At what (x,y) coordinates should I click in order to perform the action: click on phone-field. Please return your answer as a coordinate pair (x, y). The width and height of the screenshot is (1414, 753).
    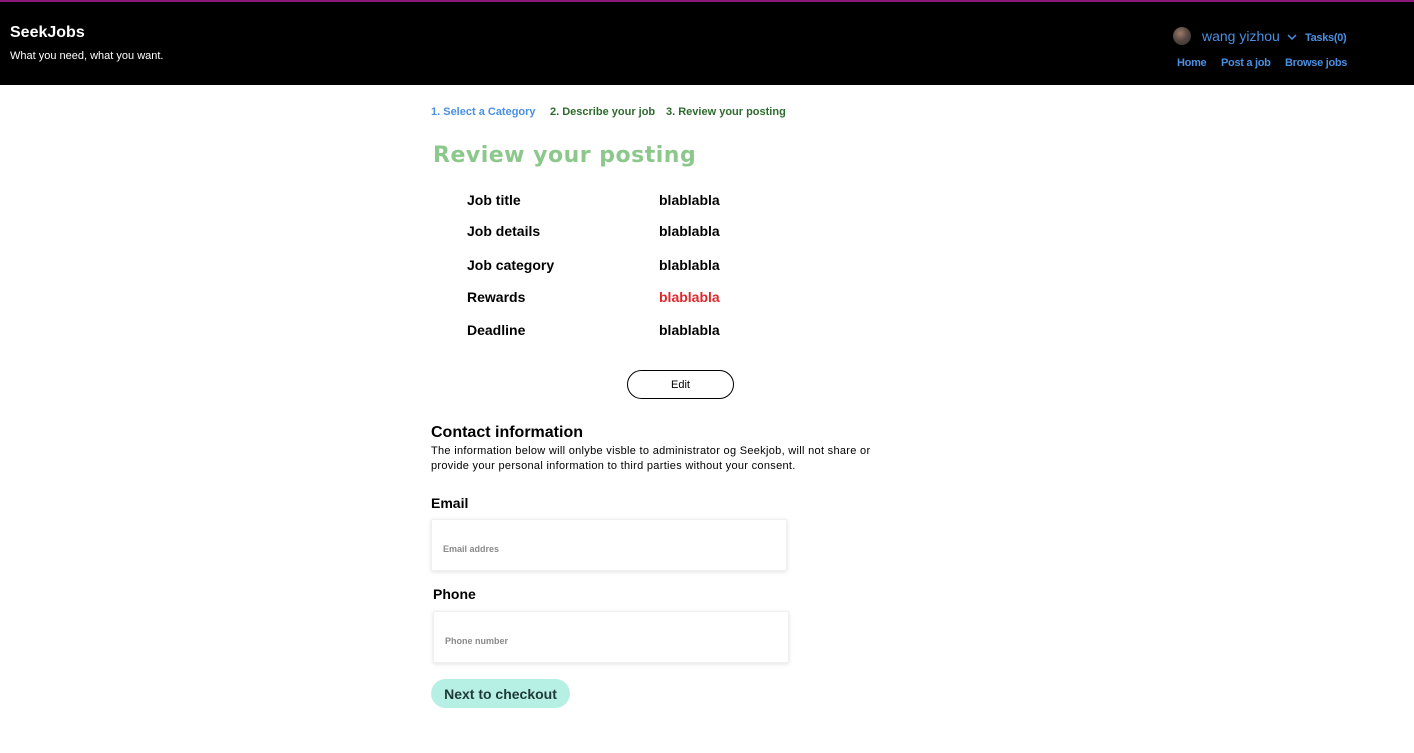
    Looking at the image, I should click on (611, 637).